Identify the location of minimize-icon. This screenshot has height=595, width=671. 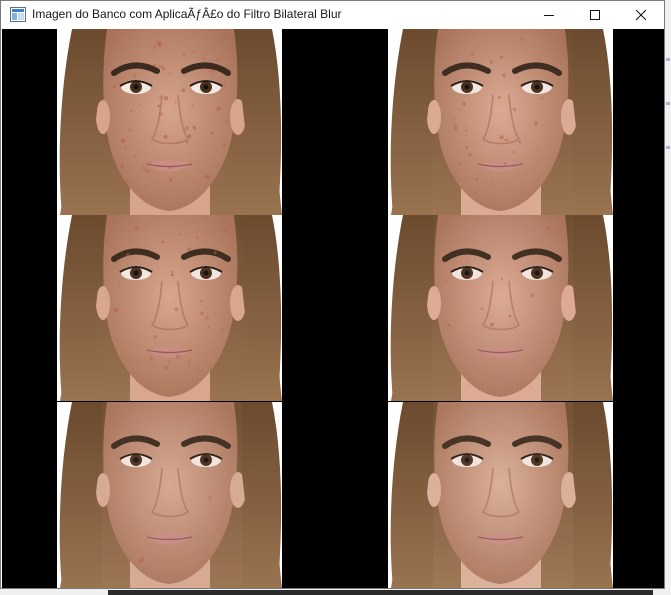
(549, 15).